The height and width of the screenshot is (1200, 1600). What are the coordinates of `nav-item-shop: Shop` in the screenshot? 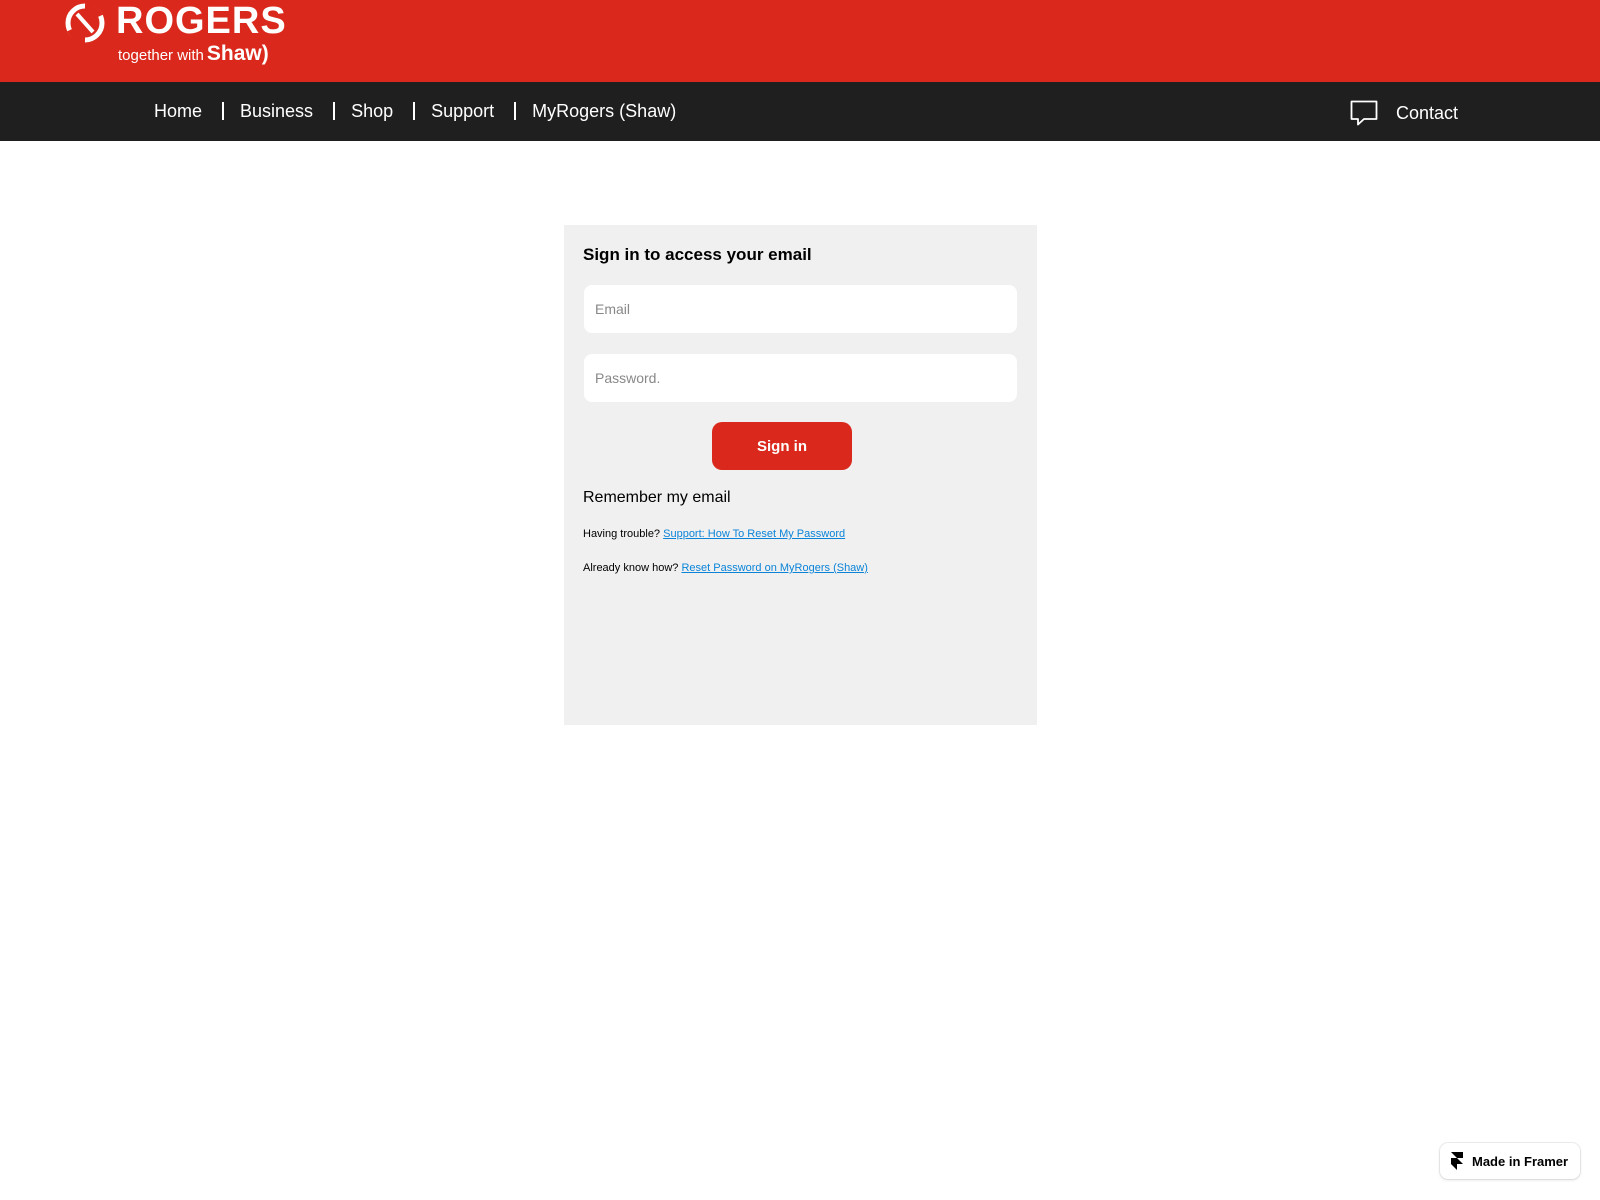 It's located at (372, 111).